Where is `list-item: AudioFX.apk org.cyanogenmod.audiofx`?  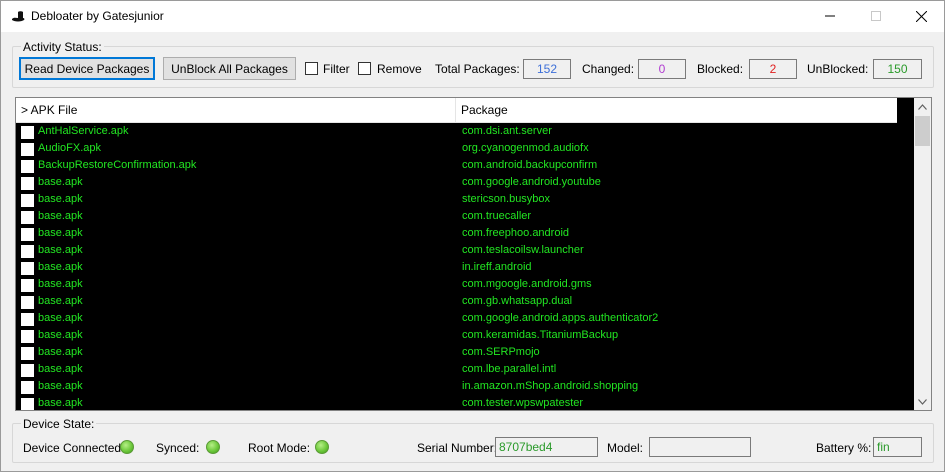
list-item: AudioFX.apk org.cyanogenmod.audiofx is located at coordinates (464, 149).